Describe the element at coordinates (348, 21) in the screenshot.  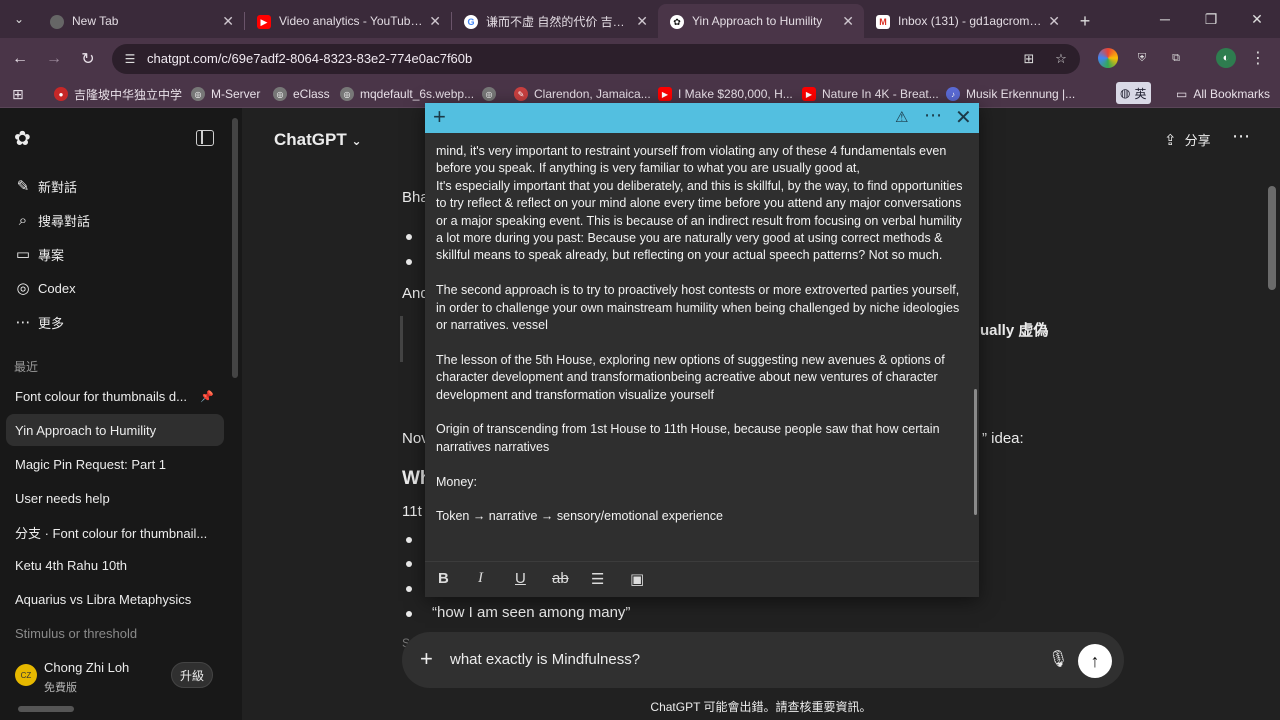
I see `browser-tab-youtube: ▶ Video analytics - YouTube St ✕` at that location.